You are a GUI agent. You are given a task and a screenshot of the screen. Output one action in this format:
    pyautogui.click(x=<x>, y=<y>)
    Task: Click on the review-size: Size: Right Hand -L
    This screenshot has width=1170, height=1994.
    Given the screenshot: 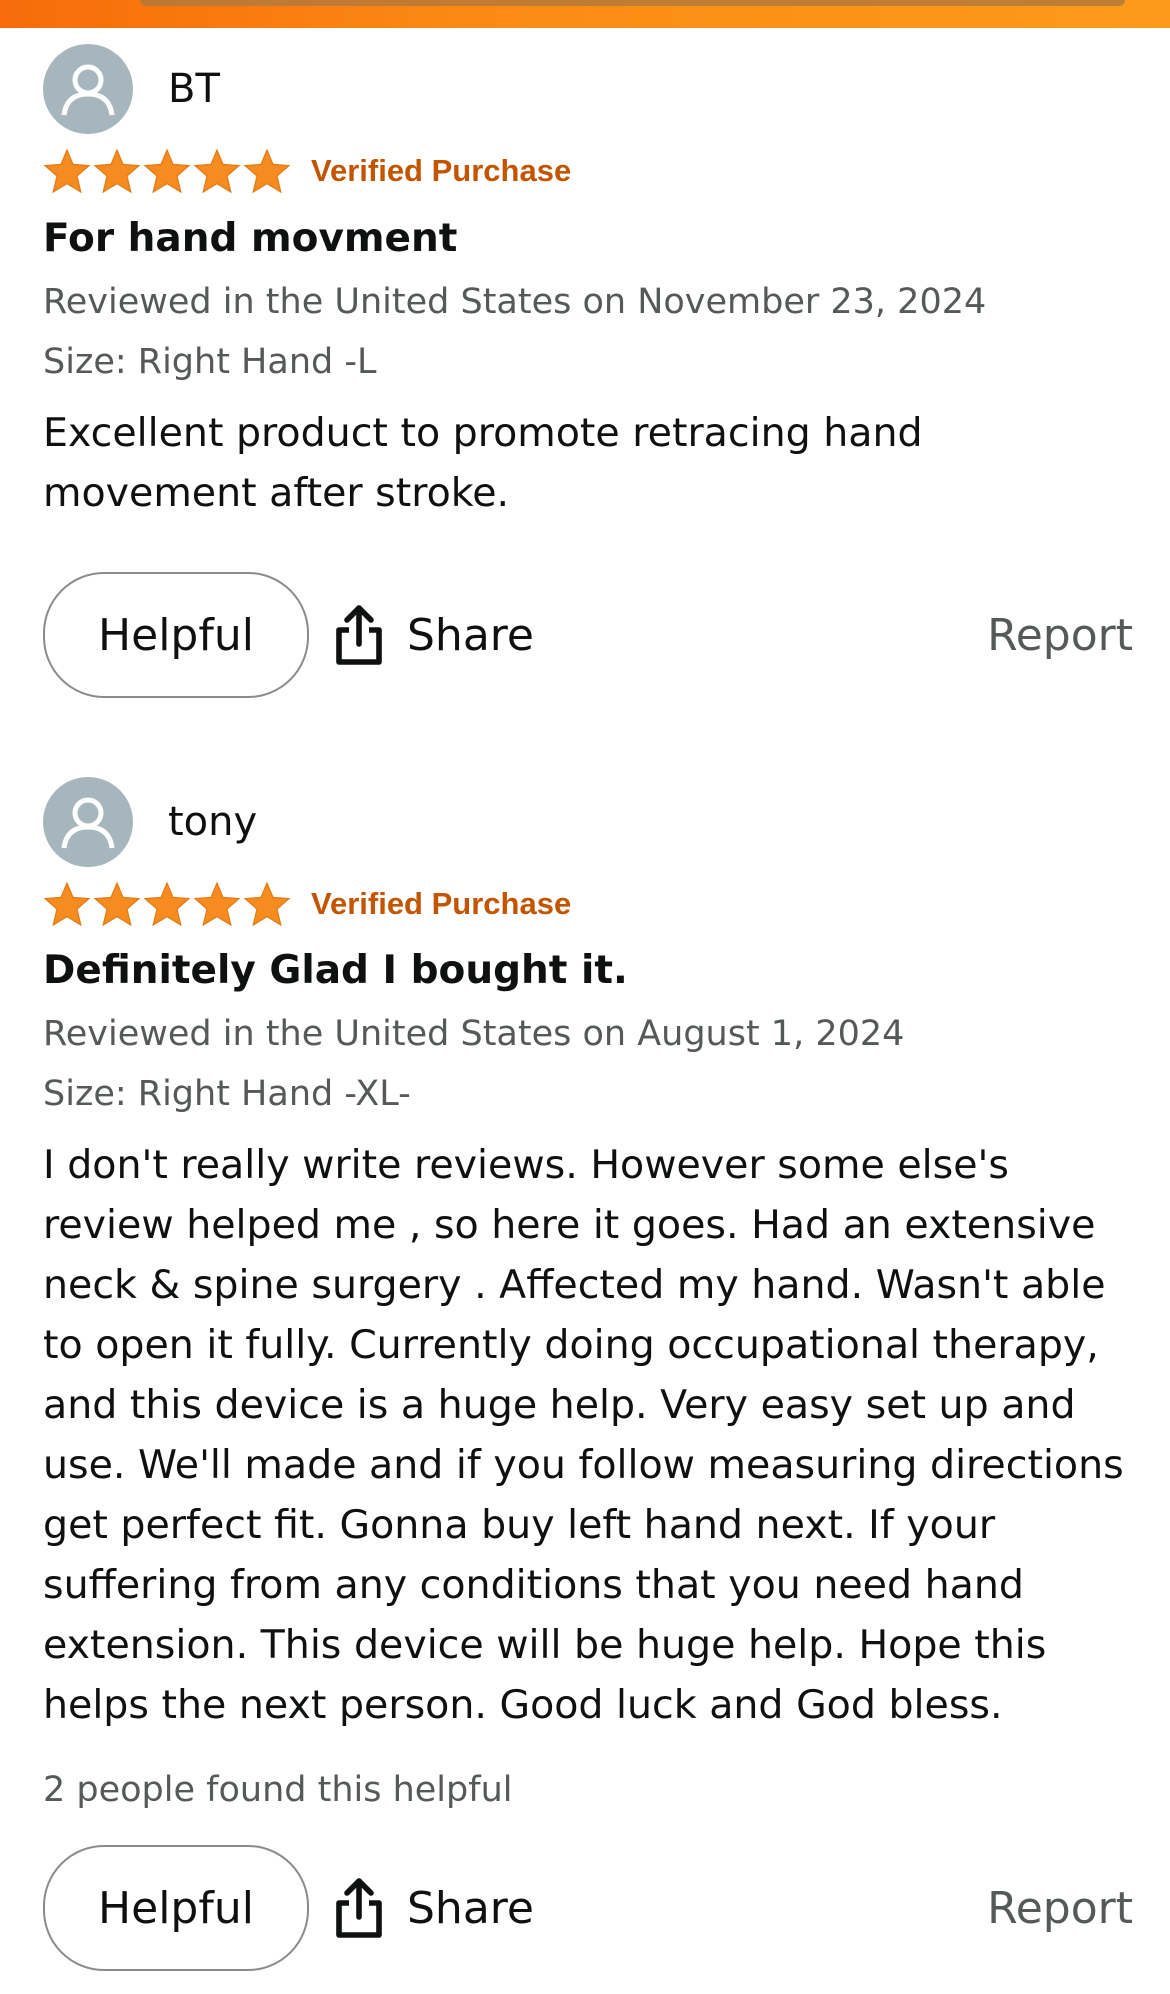 What is the action you would take?
    pyautogui.click(x=210, y=362)
    